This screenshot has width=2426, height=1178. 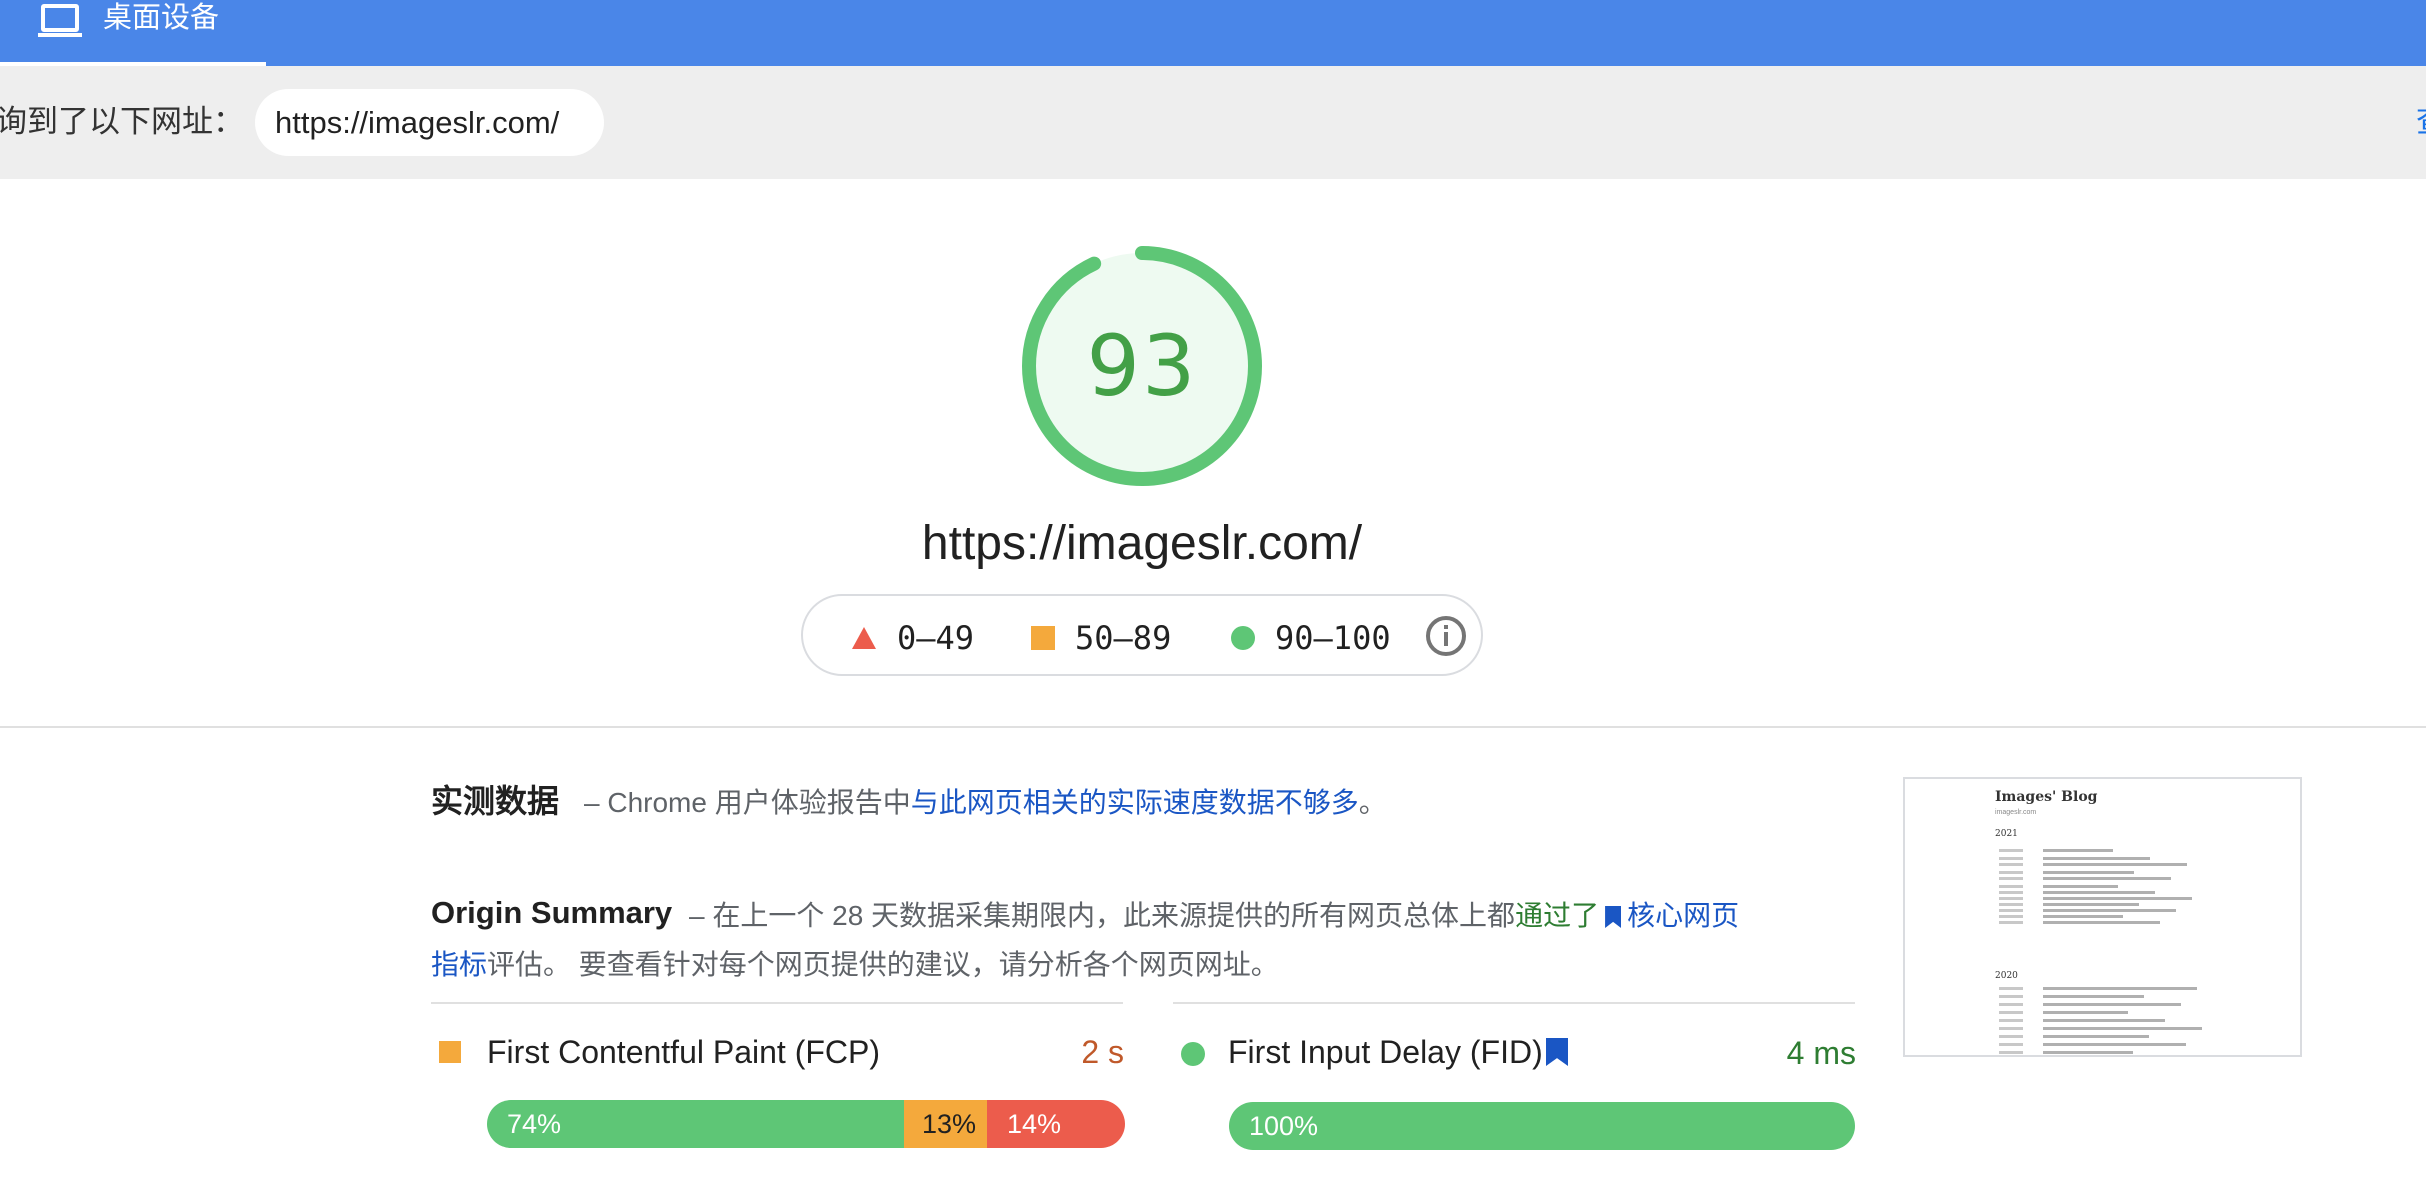 What do you see at coordinates (1333, 638) in the screenshot?
I see `legend-pass-label: 90–100` at bounding box center [1333, 638].